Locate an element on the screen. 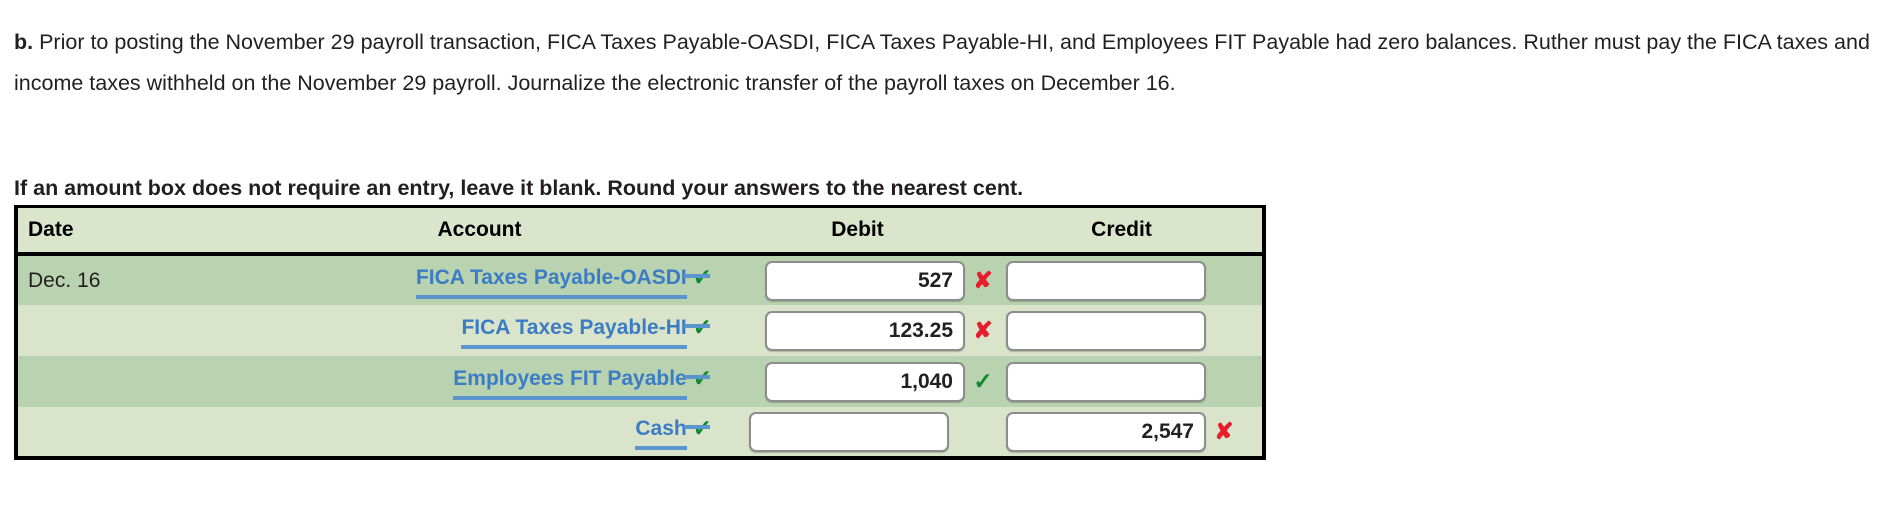 Image resolution: width=1904 pixels, height=518 pixels. account-selector: FICA Taxes Payable-HI ✓ is located at coordinates (586, 331).